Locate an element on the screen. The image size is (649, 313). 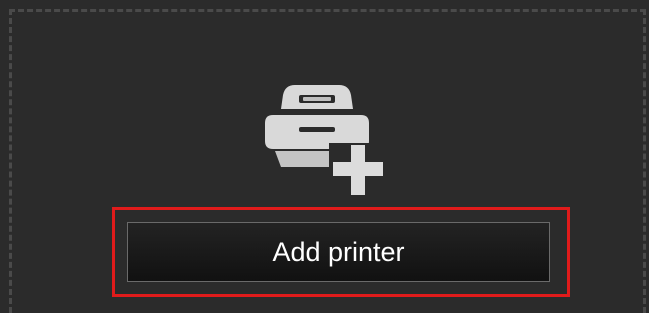
printer-add-icon is located at coordinates (327, 140).